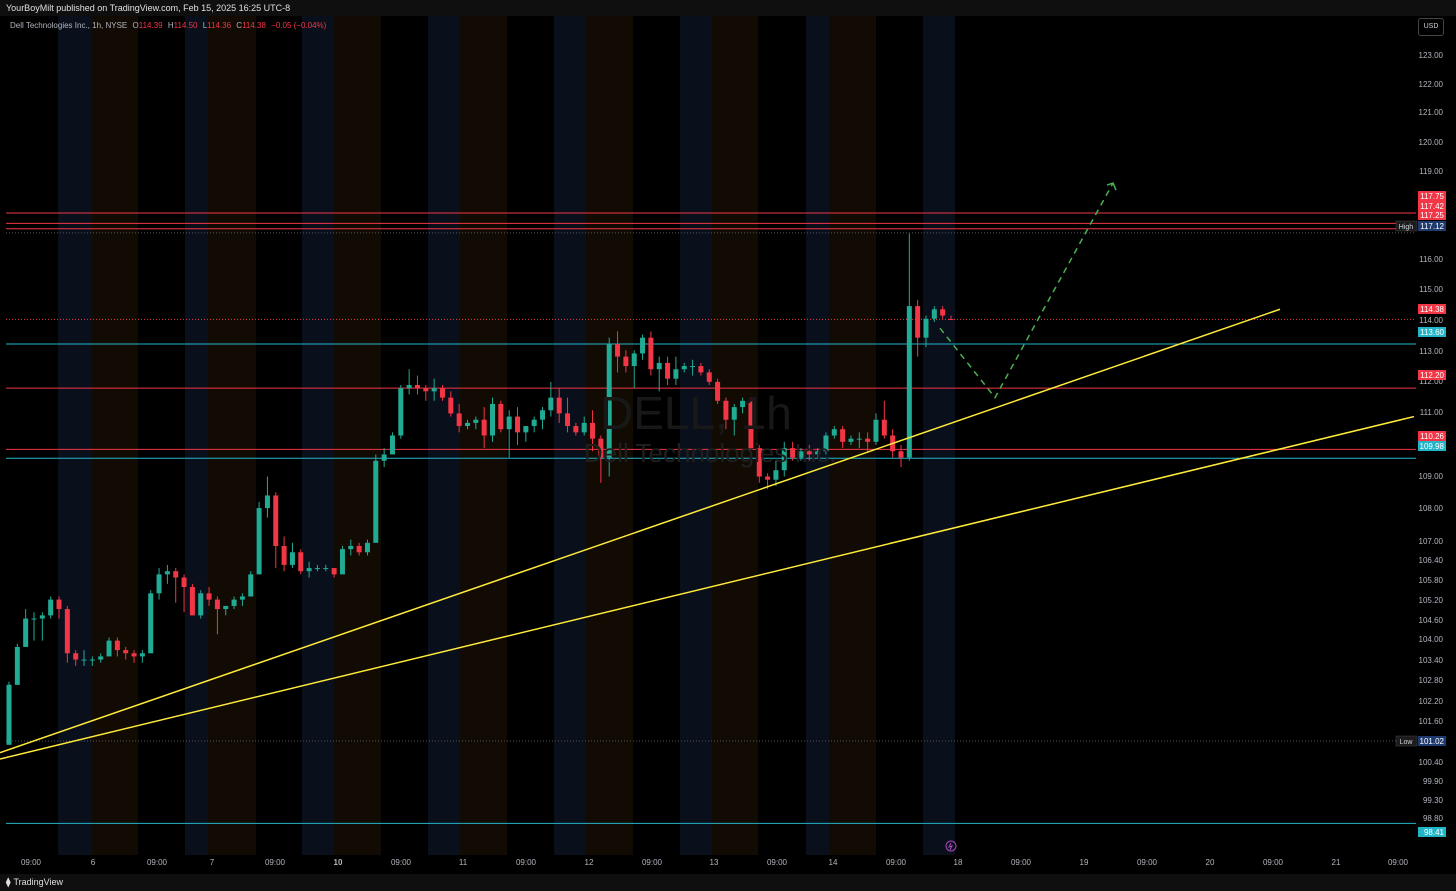 This screenshot has width=1456, height=891. What do you see at coordinates (135, 25) in the screenshot?
I see `open-label: O` at bounding box center [135, 25].